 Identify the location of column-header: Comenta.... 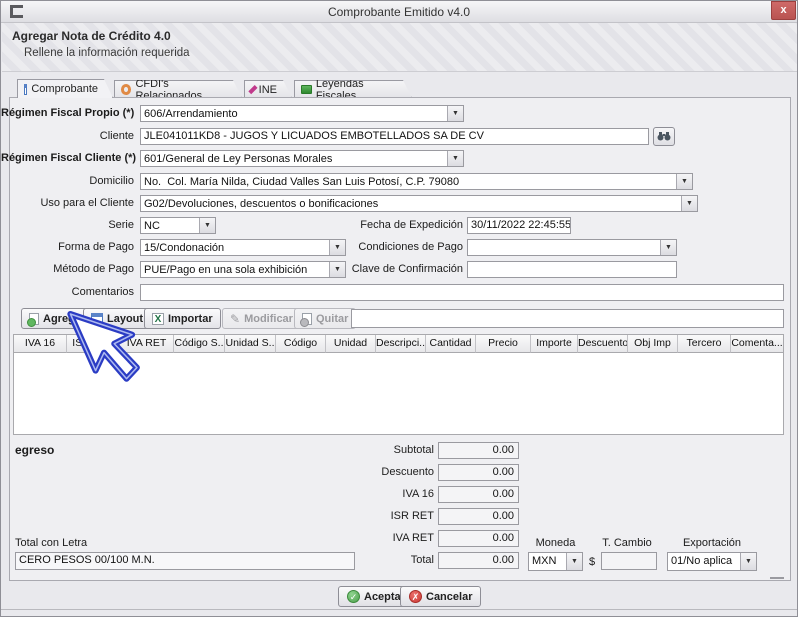
(757, 344).